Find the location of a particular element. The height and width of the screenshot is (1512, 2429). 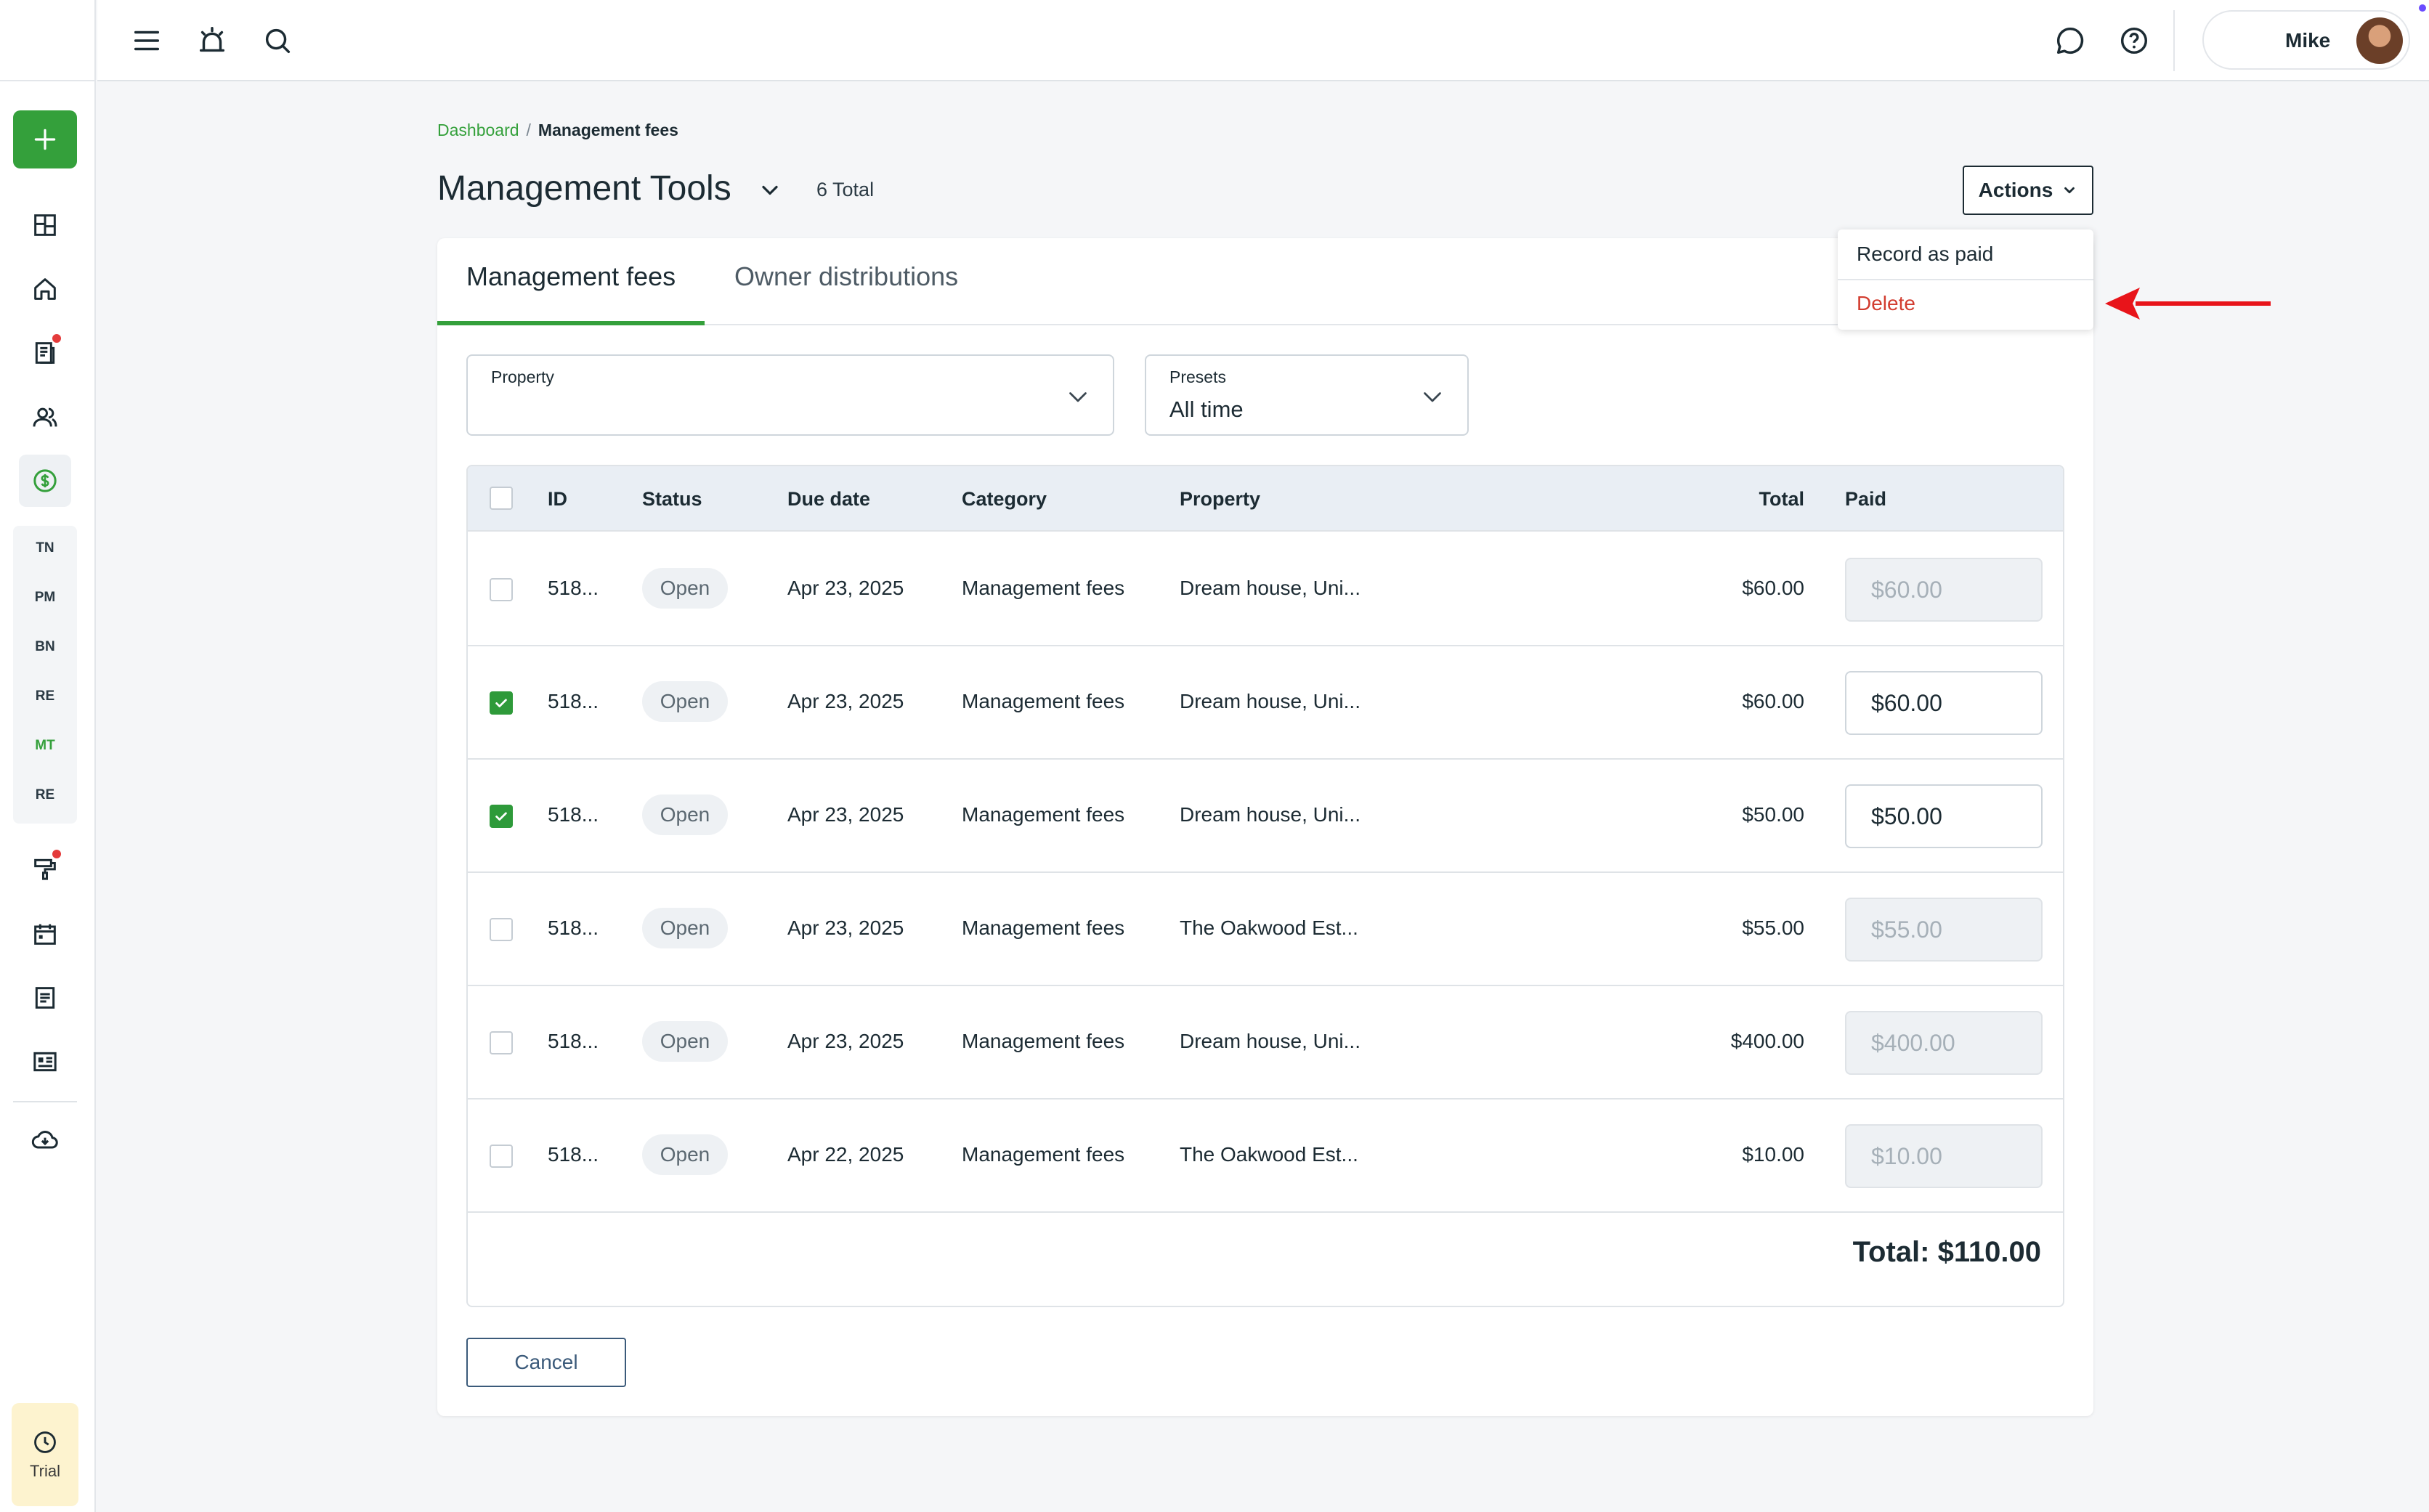

actions-label: Actions is located at coordinates (2015, 190).